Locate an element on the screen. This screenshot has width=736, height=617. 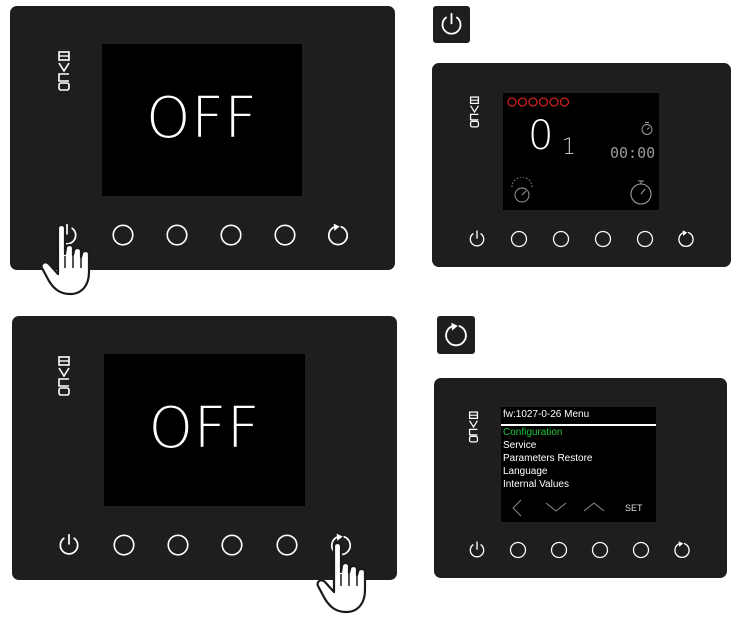
controller-panel-running: 0 1 00:00 is located at coordinates (581, 165).